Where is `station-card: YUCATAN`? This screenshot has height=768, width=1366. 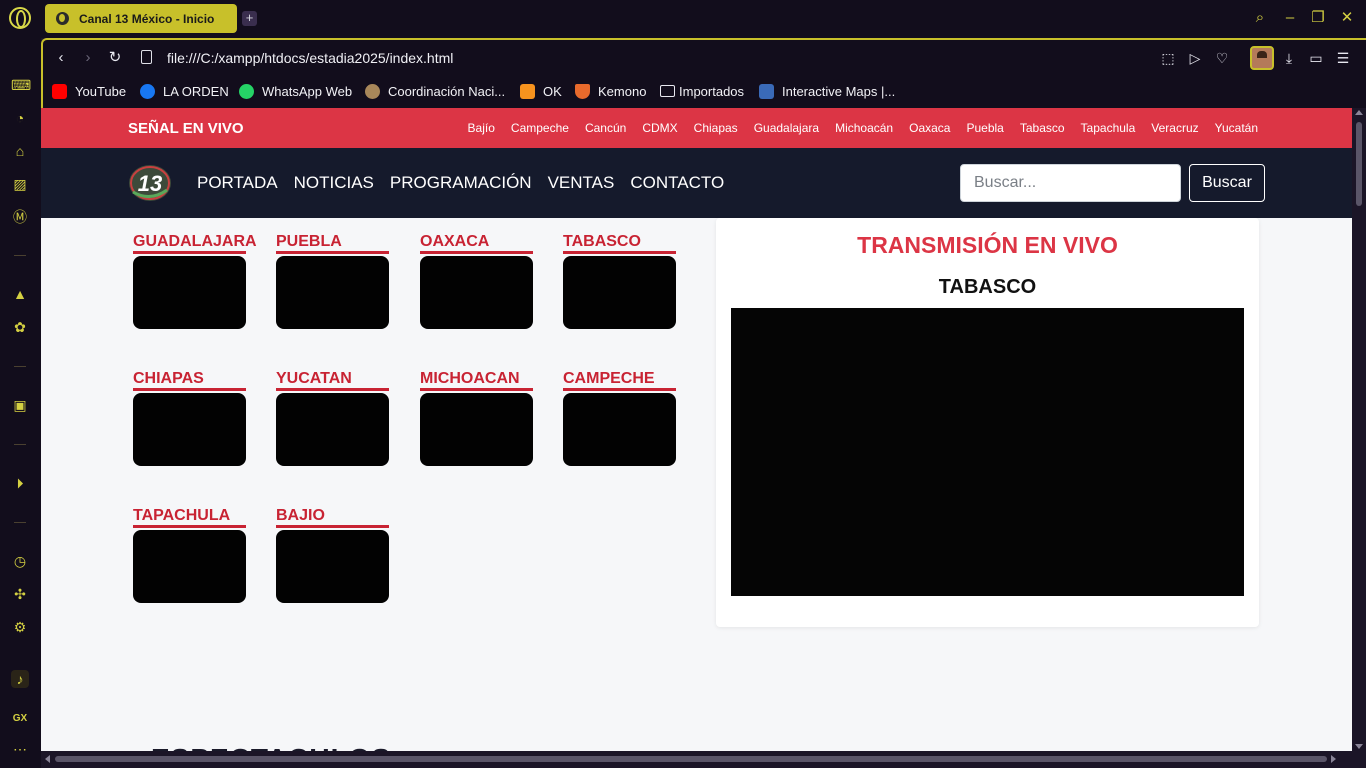 station-card: YUCATAN is located at coordinates (332, 417).